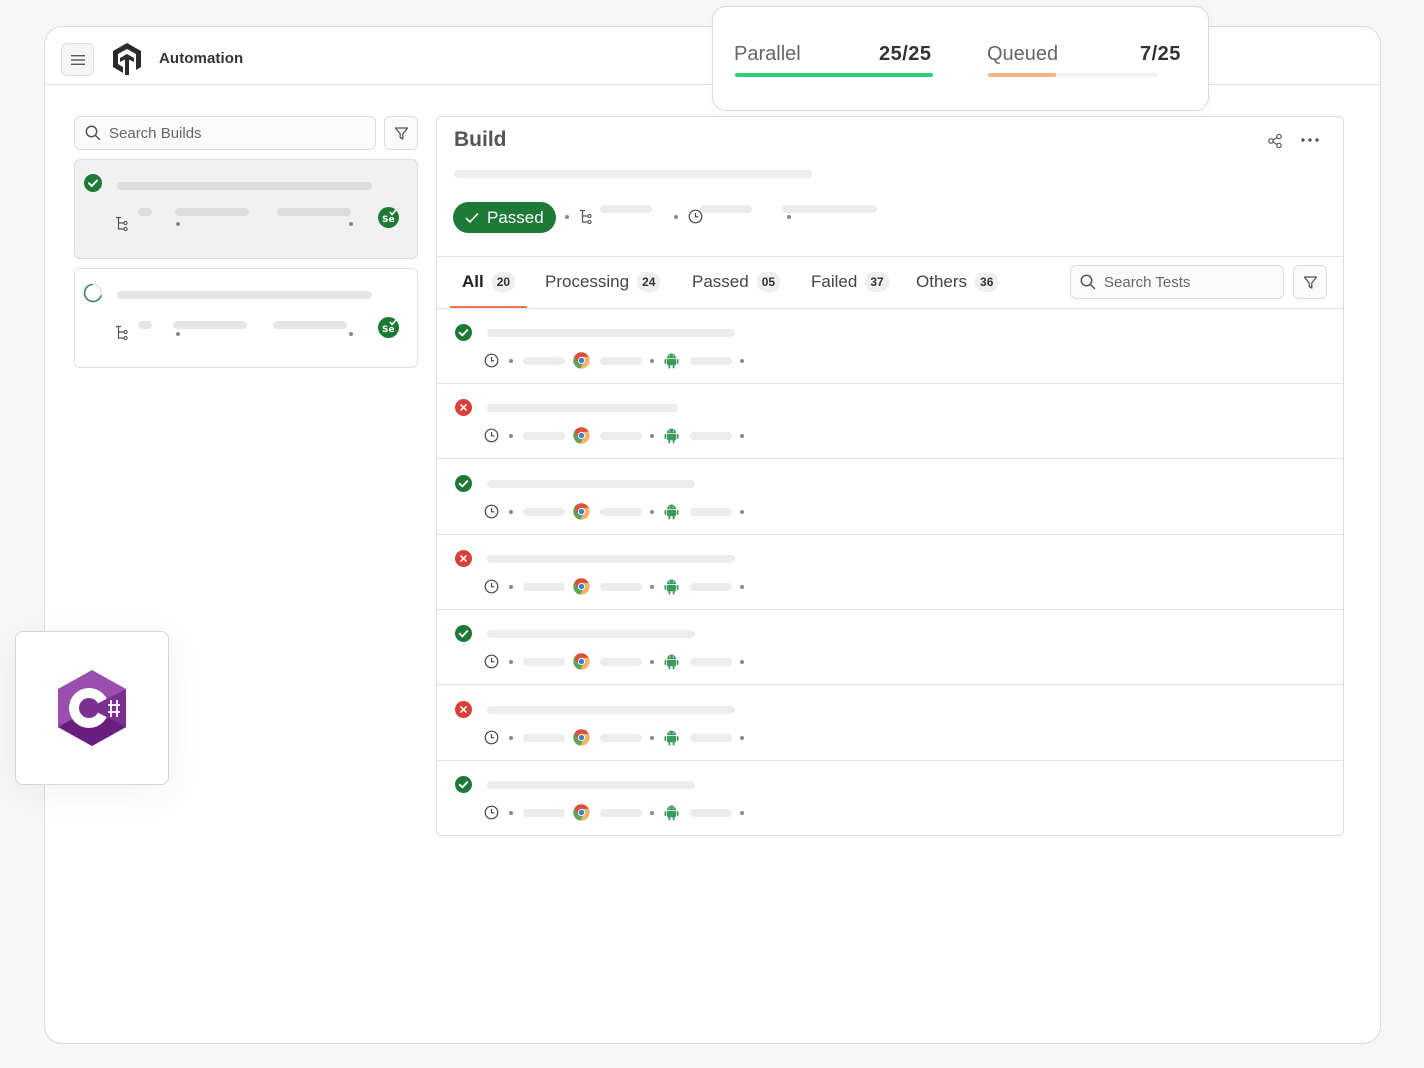  I want to click on branch-icon, so click(122, 333).